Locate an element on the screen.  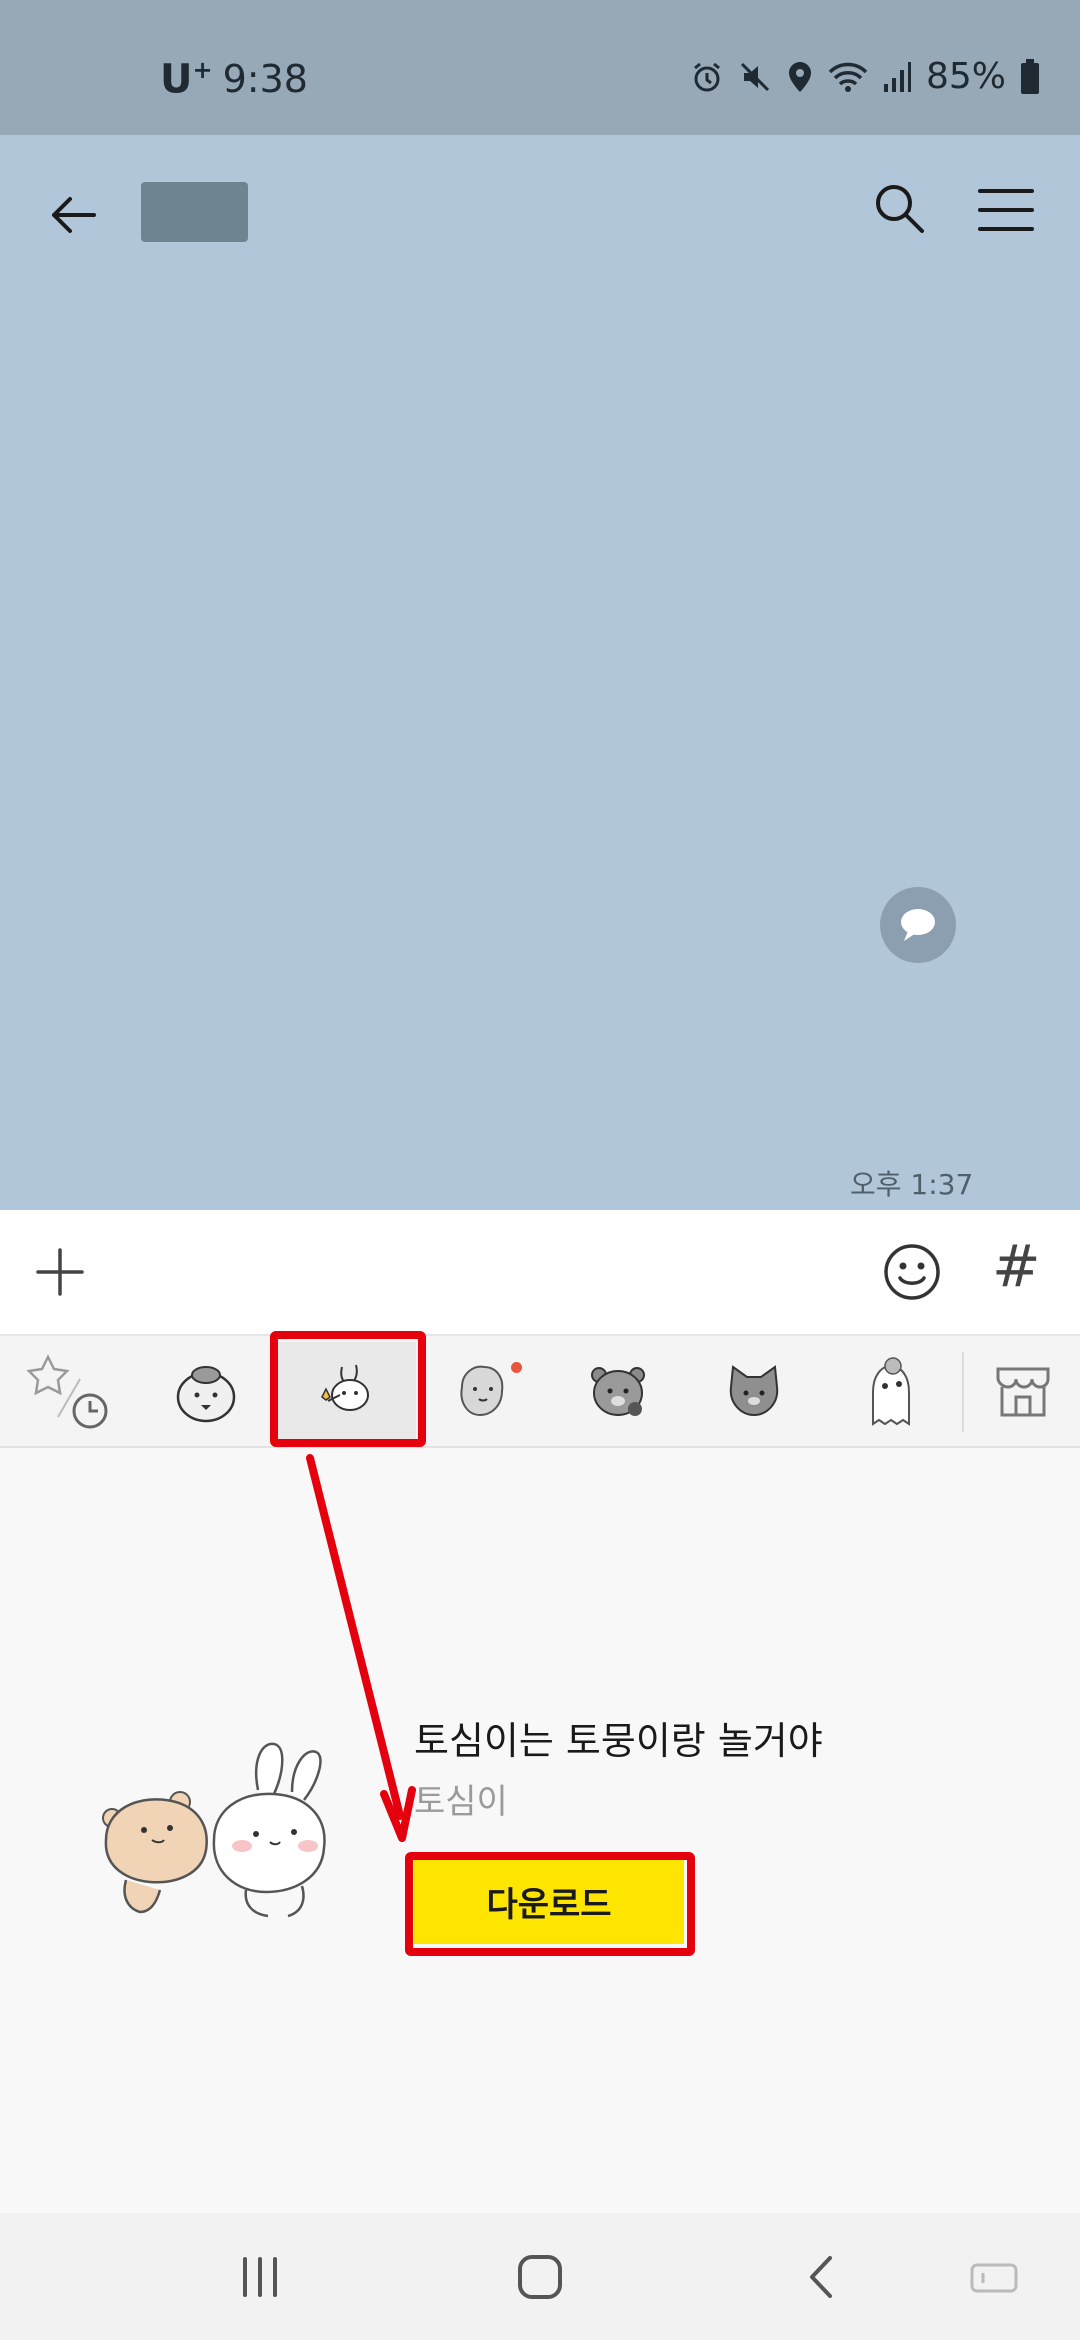
chat-bubble-button is located at coordinates (918, 925).